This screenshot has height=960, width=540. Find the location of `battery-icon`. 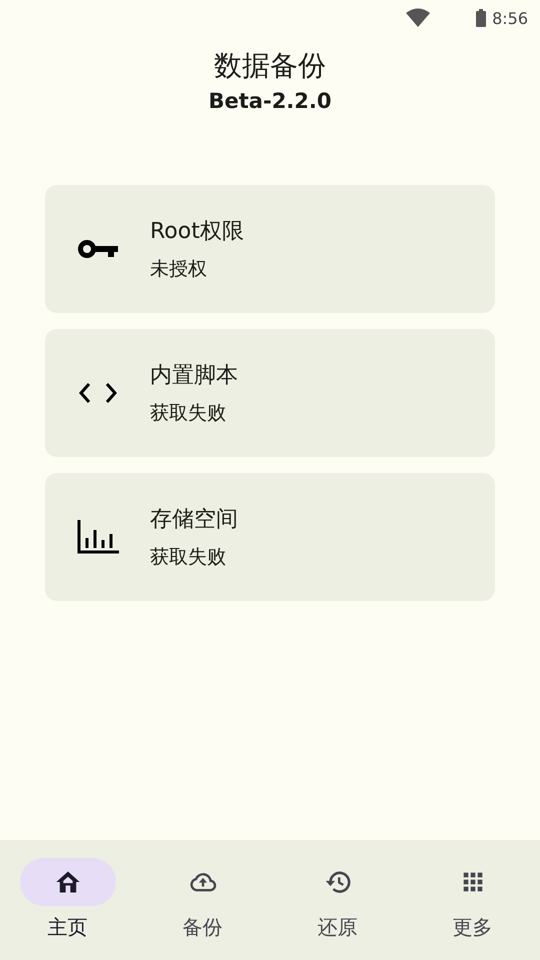

battery-icon is located at coordinates (481, 18).